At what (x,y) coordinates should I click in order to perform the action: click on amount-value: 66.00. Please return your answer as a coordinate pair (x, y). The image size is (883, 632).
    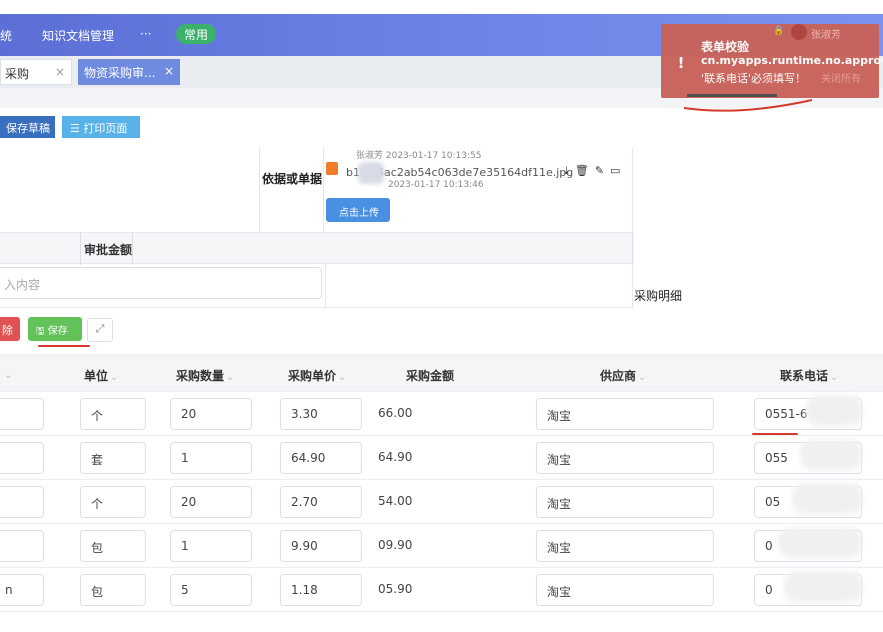
    Looking at the image, I should click on (395, 413).